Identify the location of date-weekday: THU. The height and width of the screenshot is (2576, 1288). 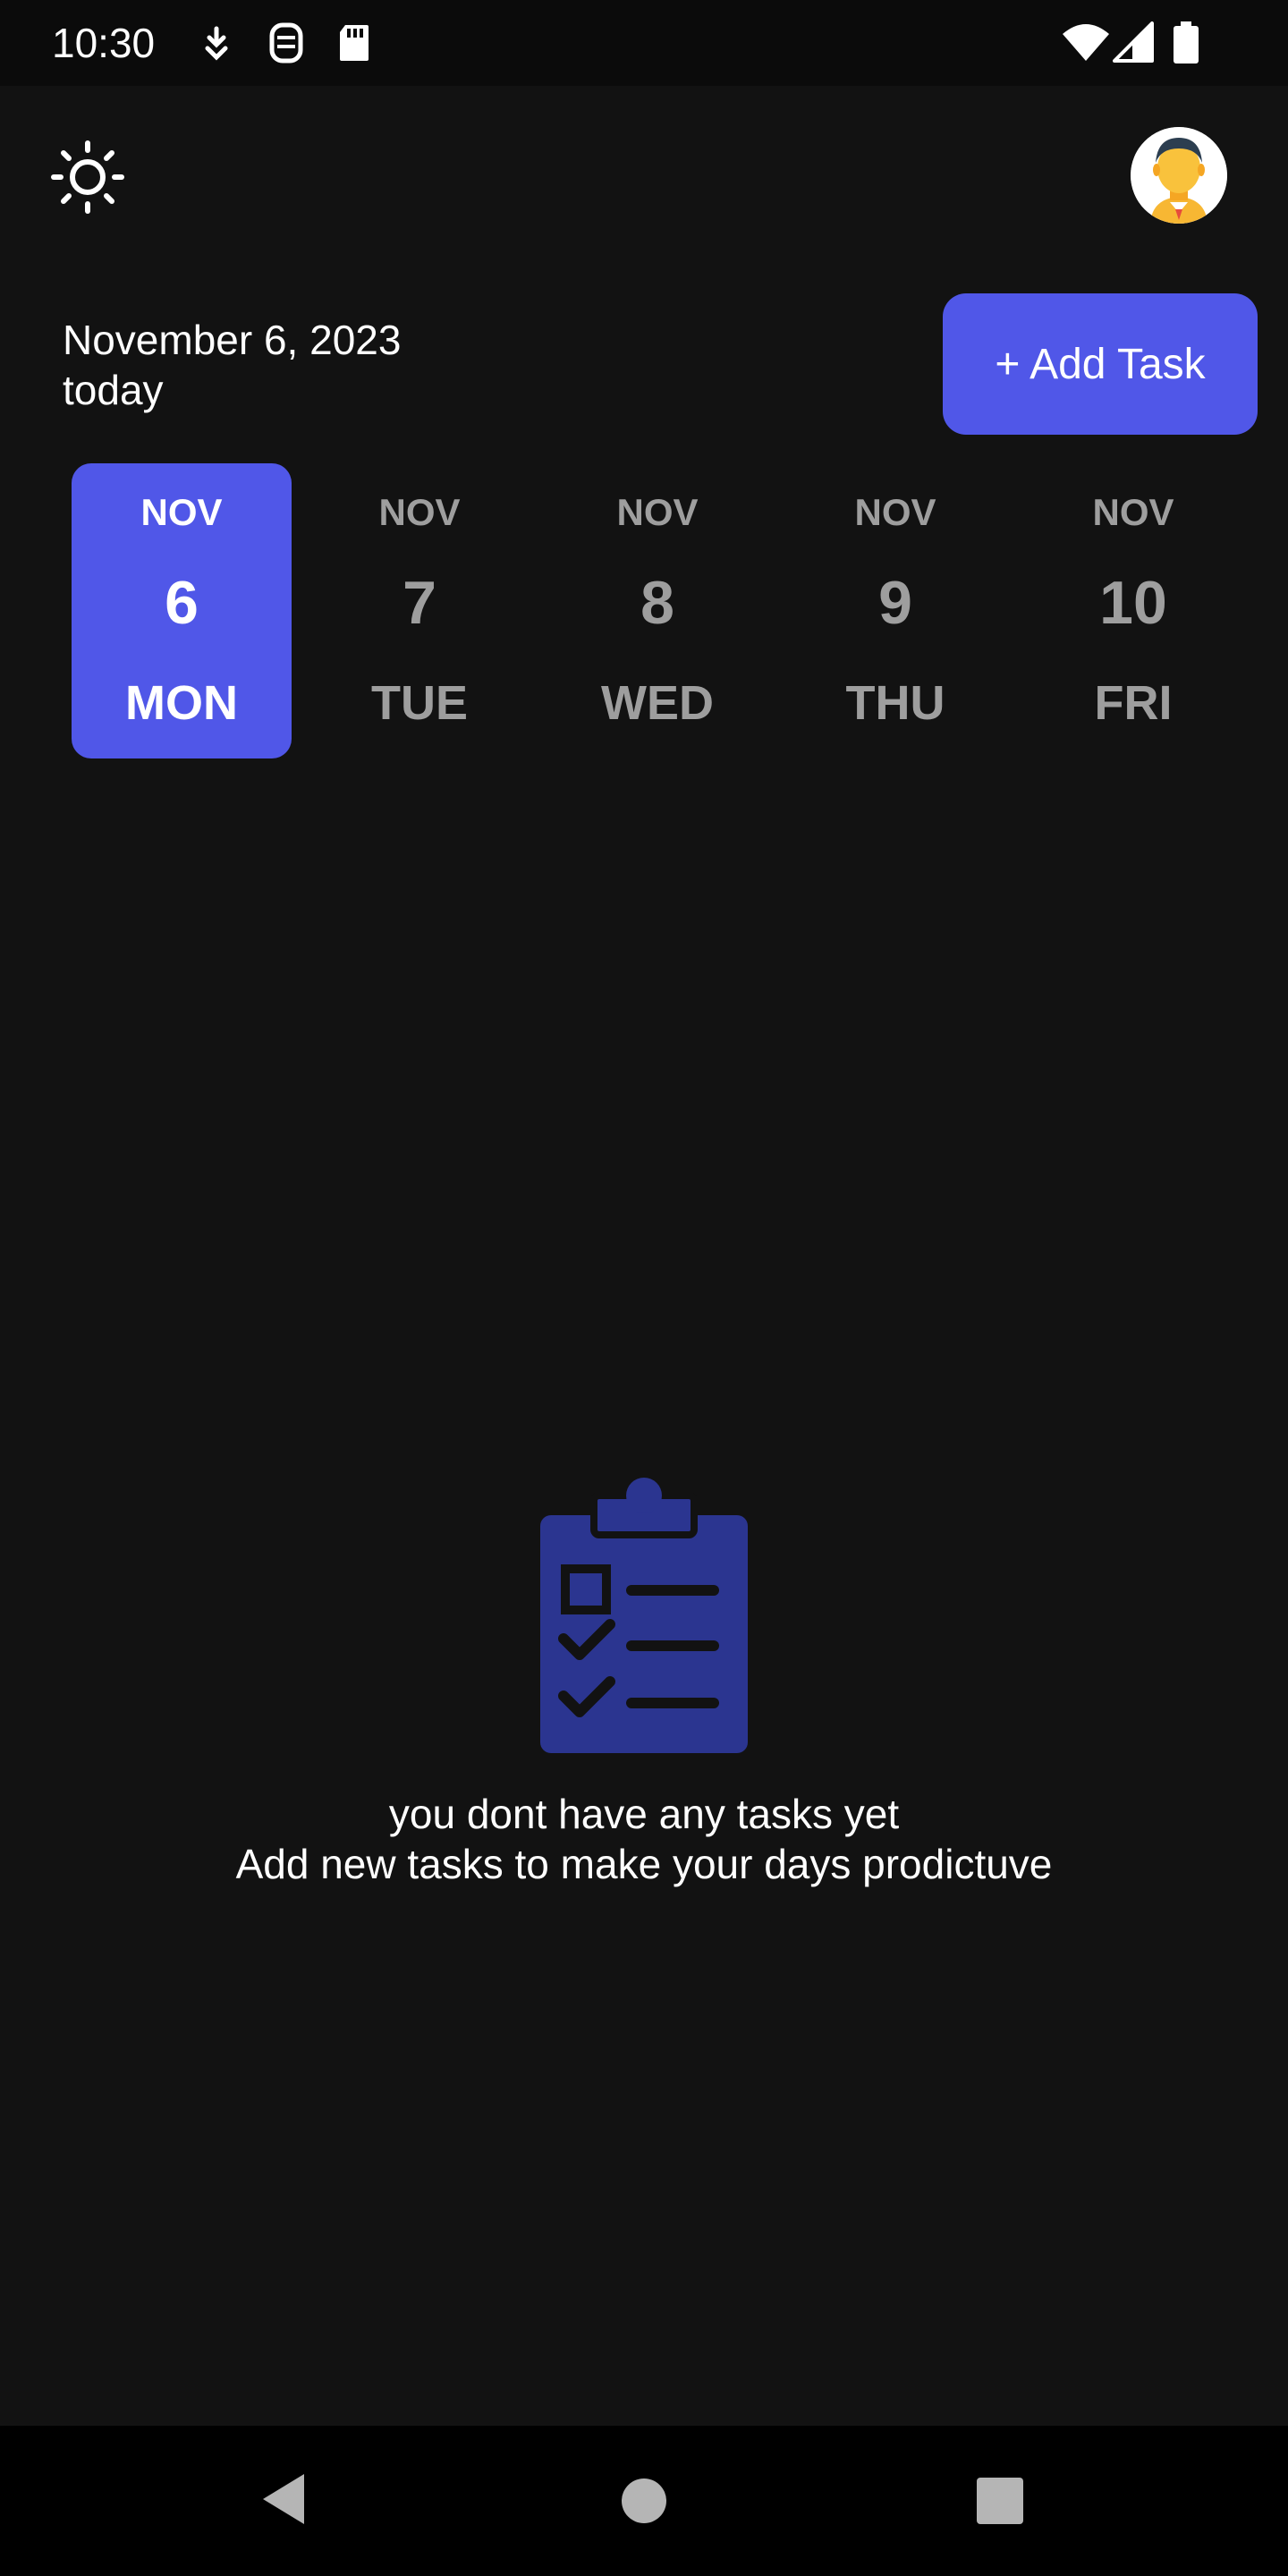
(895, 703).